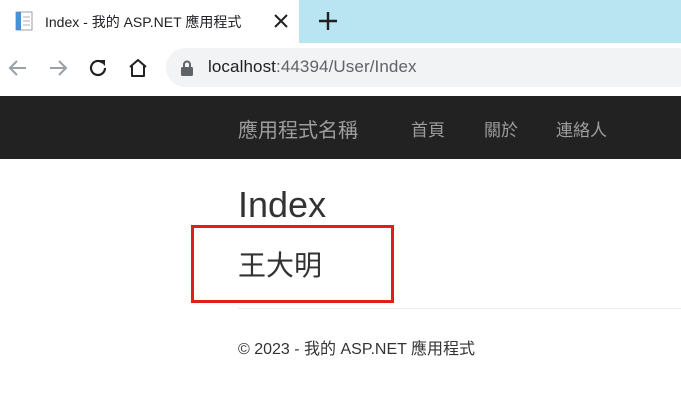  I want to click on footer-divider, so click(459, 308).